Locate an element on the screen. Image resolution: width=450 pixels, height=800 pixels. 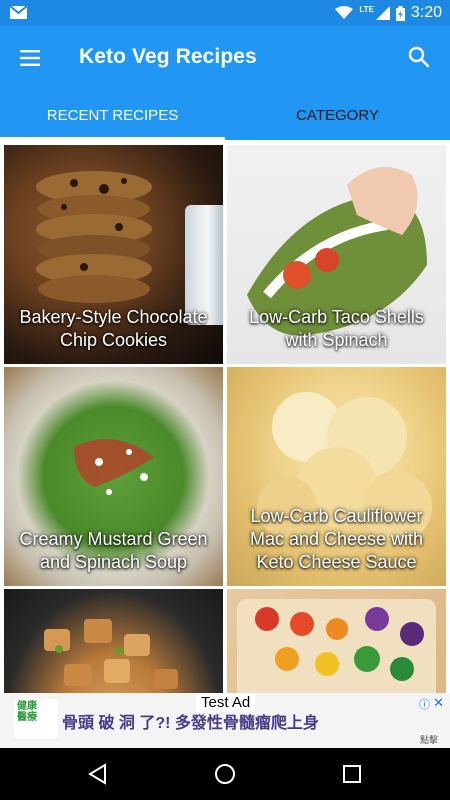
app-title: Keto Veg Recipes is located at coordinates (168, 56).